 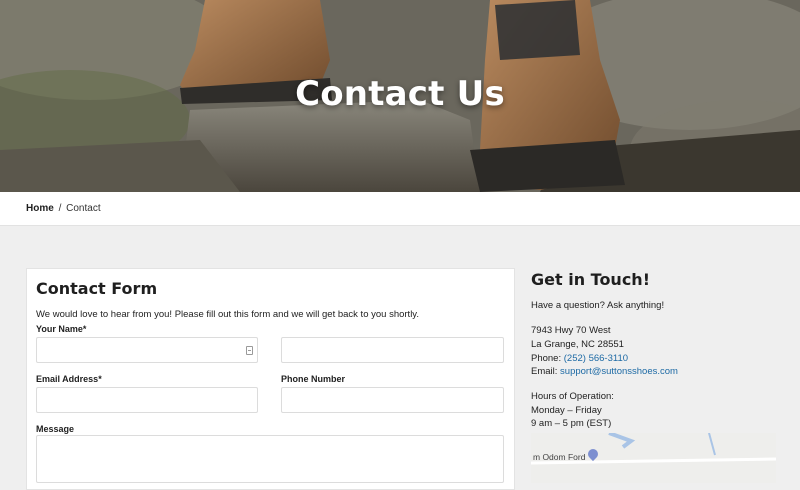 What do you see at coordinates (55, 429) in the screenshot?
I see `message-label: Message` at bounding box center [55, 429].